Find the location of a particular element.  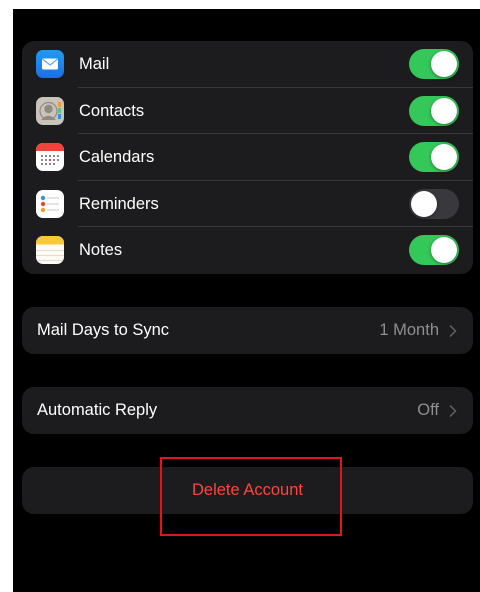

service-row-mail: Mail is located at coordinates (247, 64).